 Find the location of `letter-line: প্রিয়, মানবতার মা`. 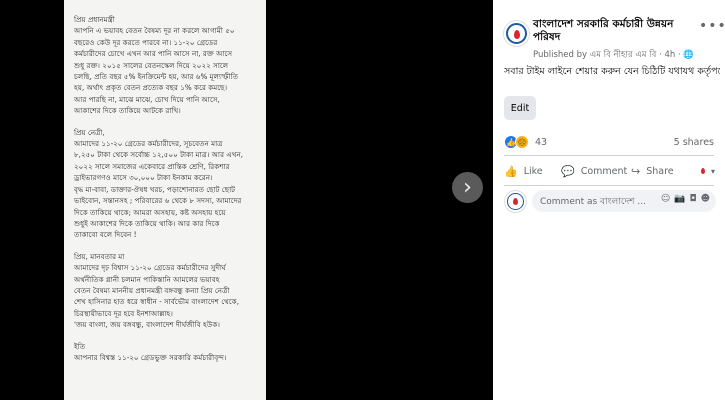

letter-line: প্রিয়, মানবতার মা is located at coordinates (99, 256).